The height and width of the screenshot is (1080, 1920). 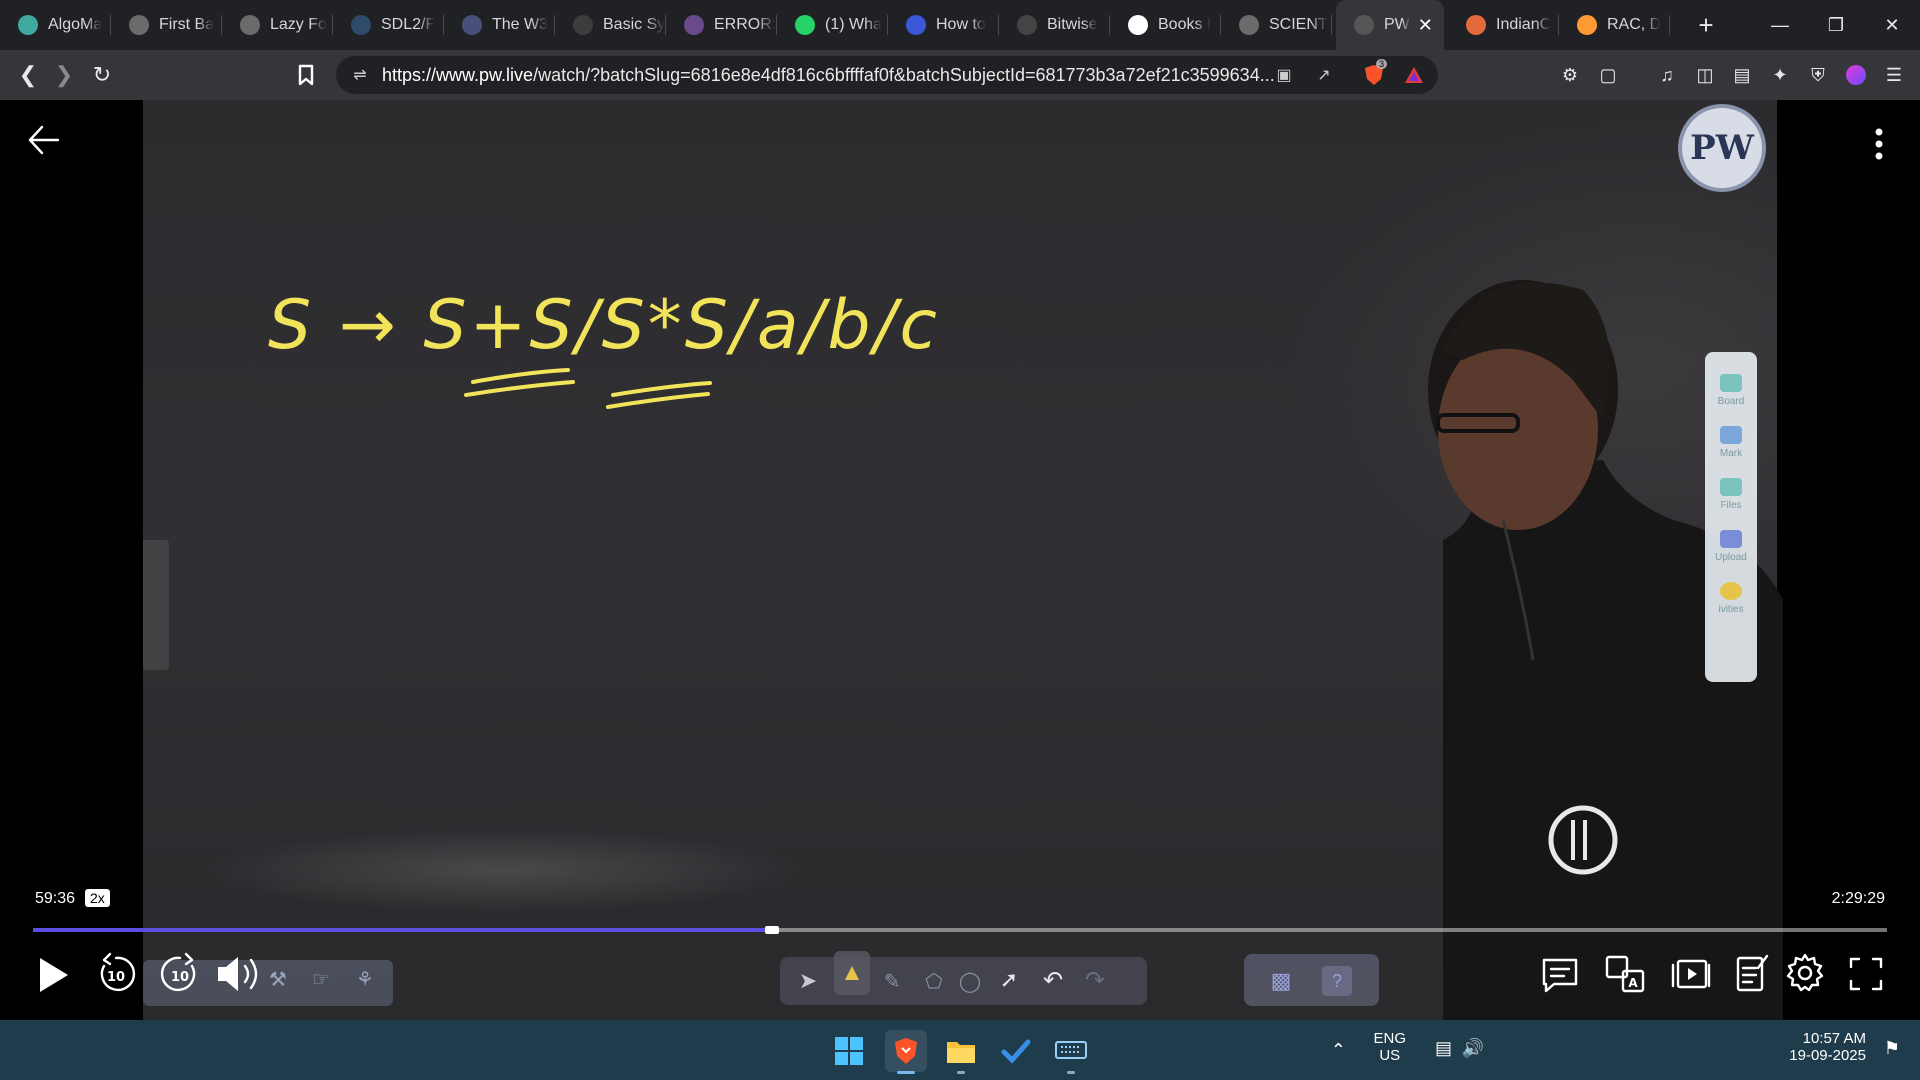 I want to click on keyboard-icon, so click(x=1071, y=1050).